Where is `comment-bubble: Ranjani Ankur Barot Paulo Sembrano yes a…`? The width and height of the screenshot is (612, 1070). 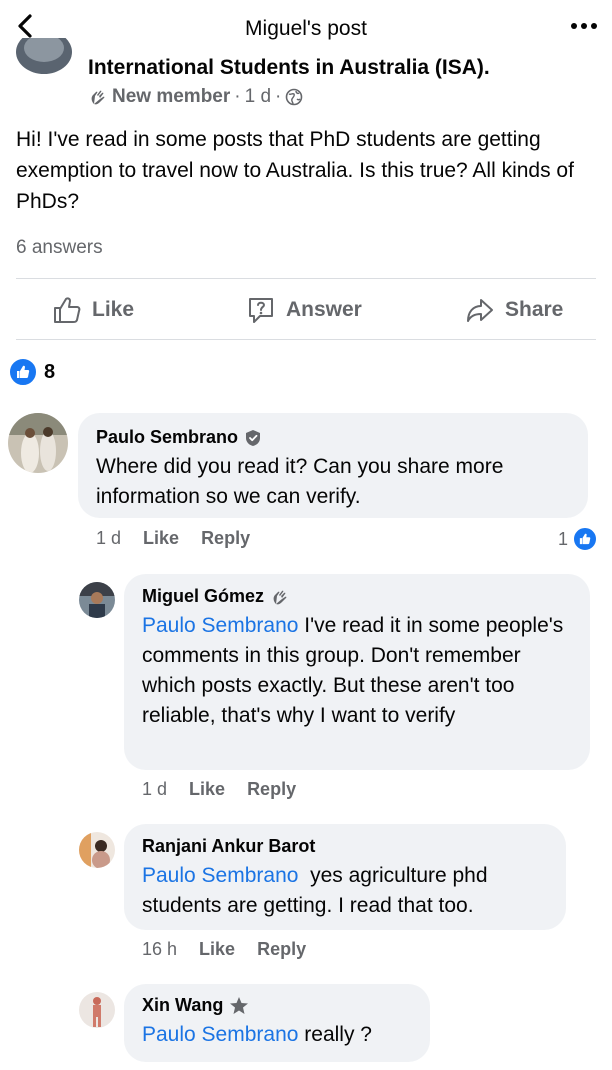 comment-bubble: Ranjani Ankur Barot Paulo Sembrano yes a… is located at coordinates (345, 877).